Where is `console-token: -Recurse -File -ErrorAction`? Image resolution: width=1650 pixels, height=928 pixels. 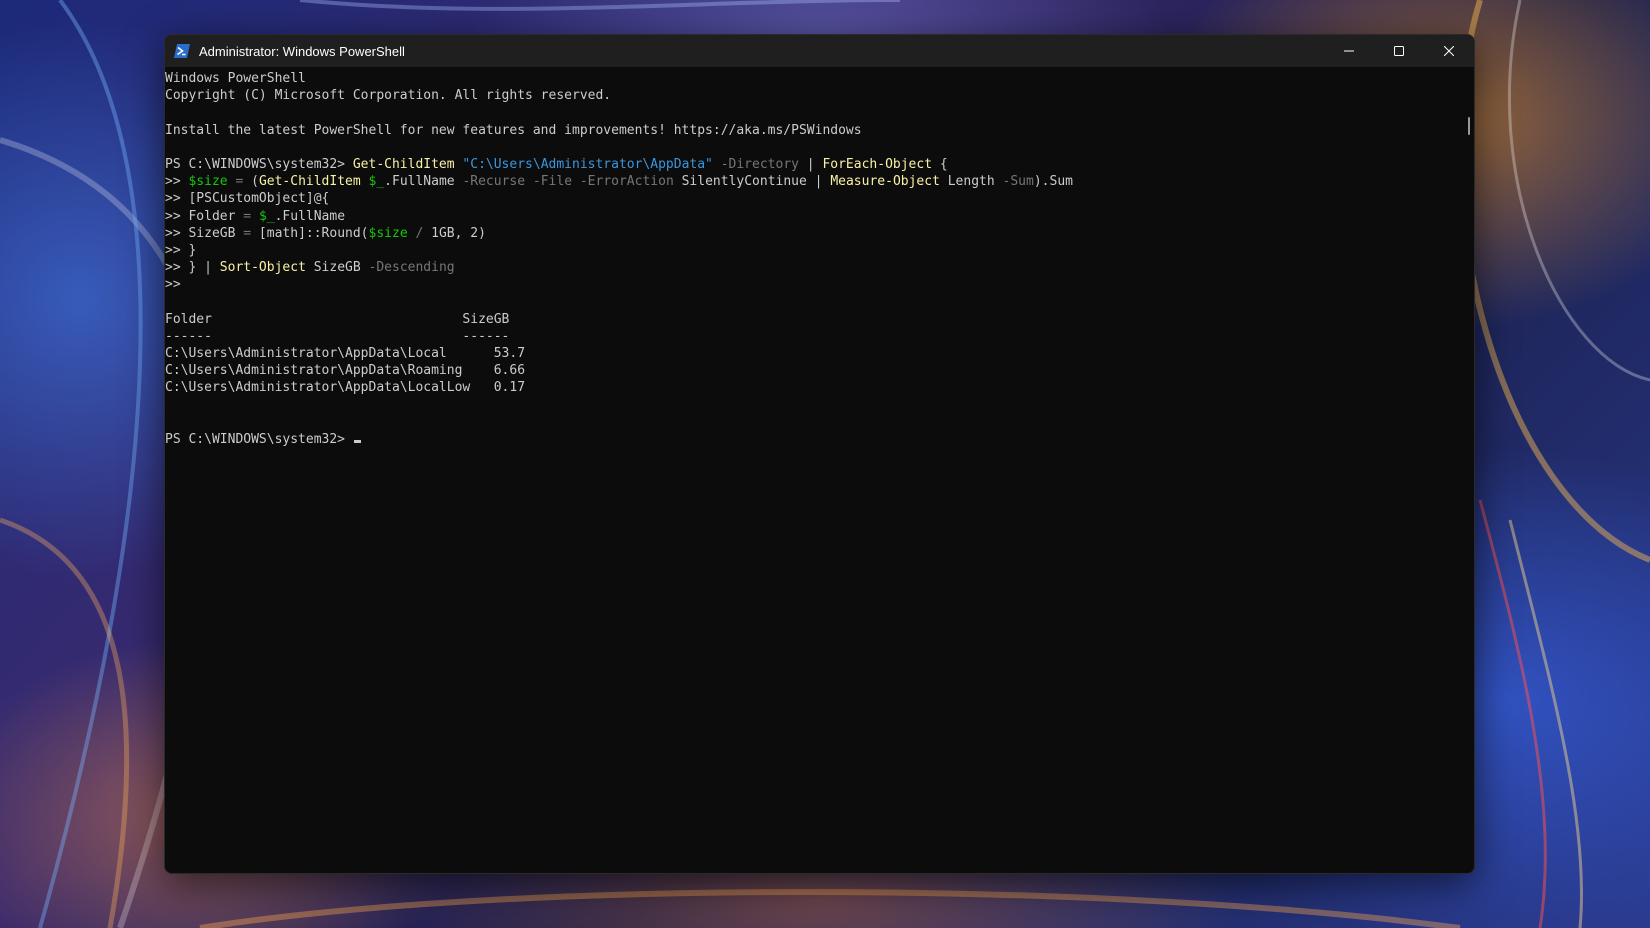
console-token: -Recurse -File -ErrorAction is located at coordinates (564, 182).